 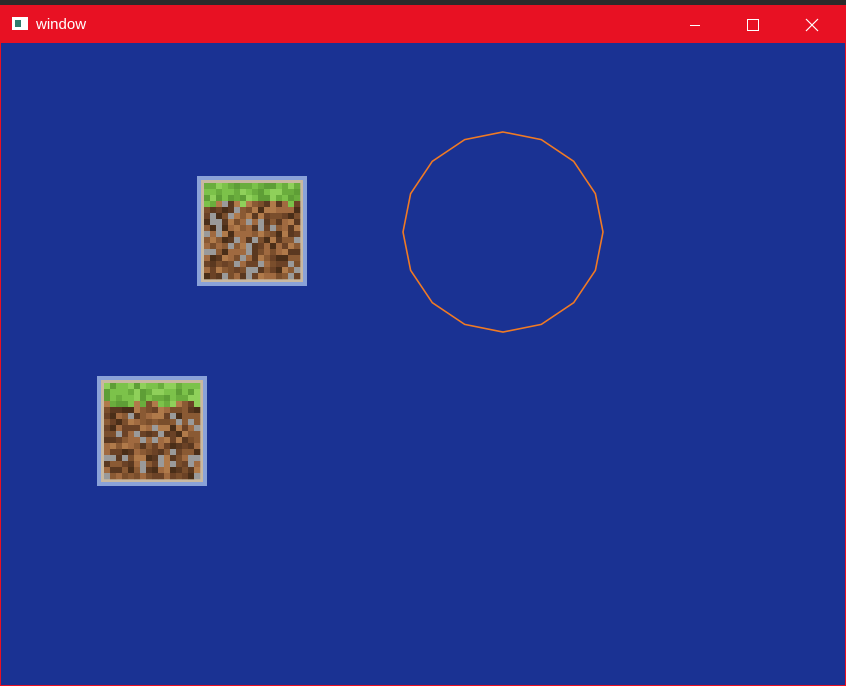 I want to click on close-button, so click(x=812, y=24).